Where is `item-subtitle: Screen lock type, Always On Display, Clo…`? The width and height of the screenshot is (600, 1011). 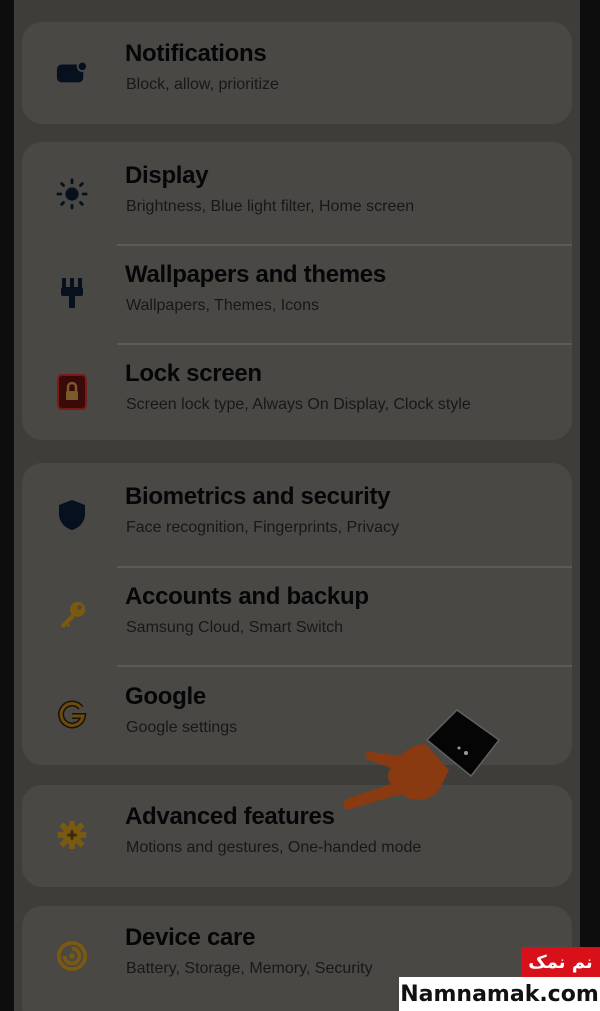 item-subtitle: Screen lock type, Always On Display, Clo… is located at coordinates (298, 404).